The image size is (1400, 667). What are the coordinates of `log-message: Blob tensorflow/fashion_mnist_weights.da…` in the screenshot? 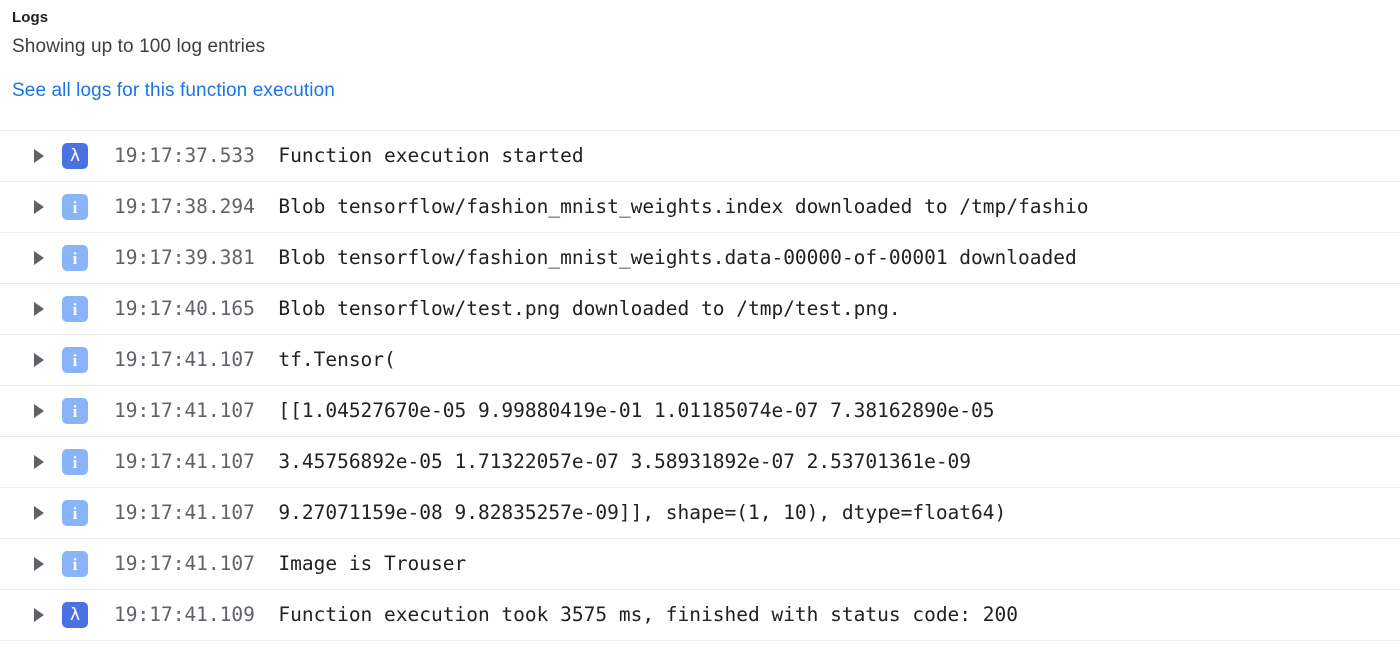 It's located at (677, 257).